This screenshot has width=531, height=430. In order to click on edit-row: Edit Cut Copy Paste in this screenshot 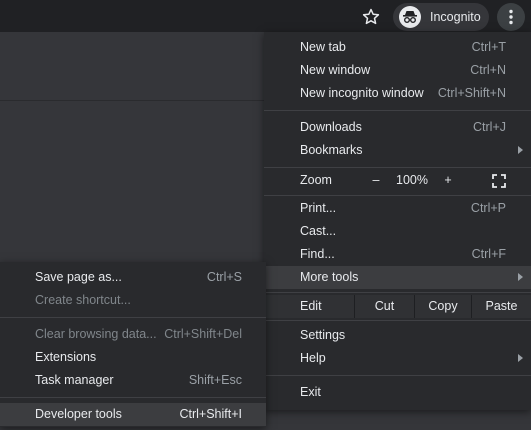, I will do `click(397, 306)`.